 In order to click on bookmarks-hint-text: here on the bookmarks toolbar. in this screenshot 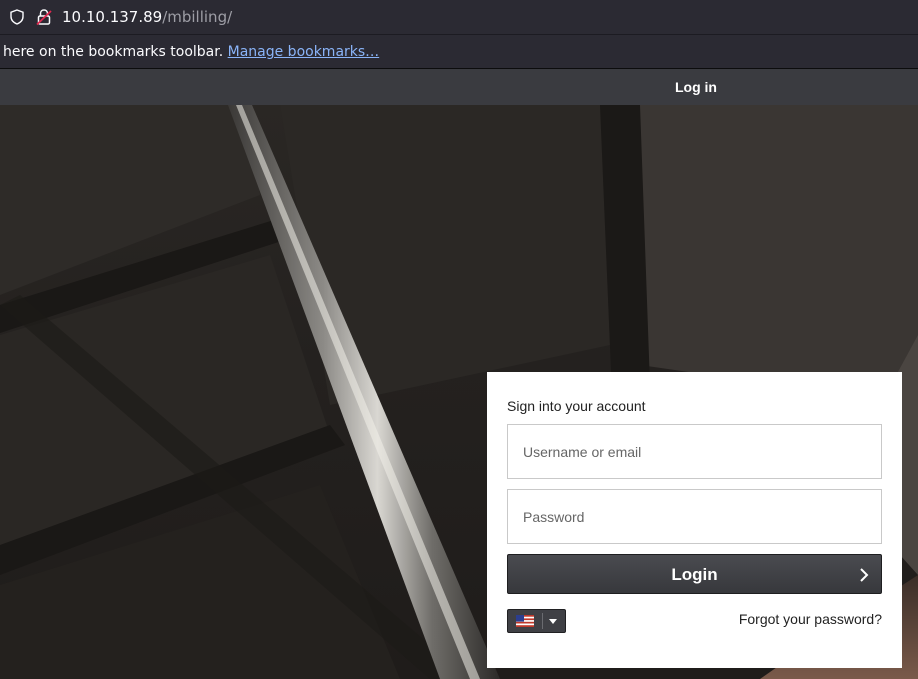, I will do `click(113, 52)`.